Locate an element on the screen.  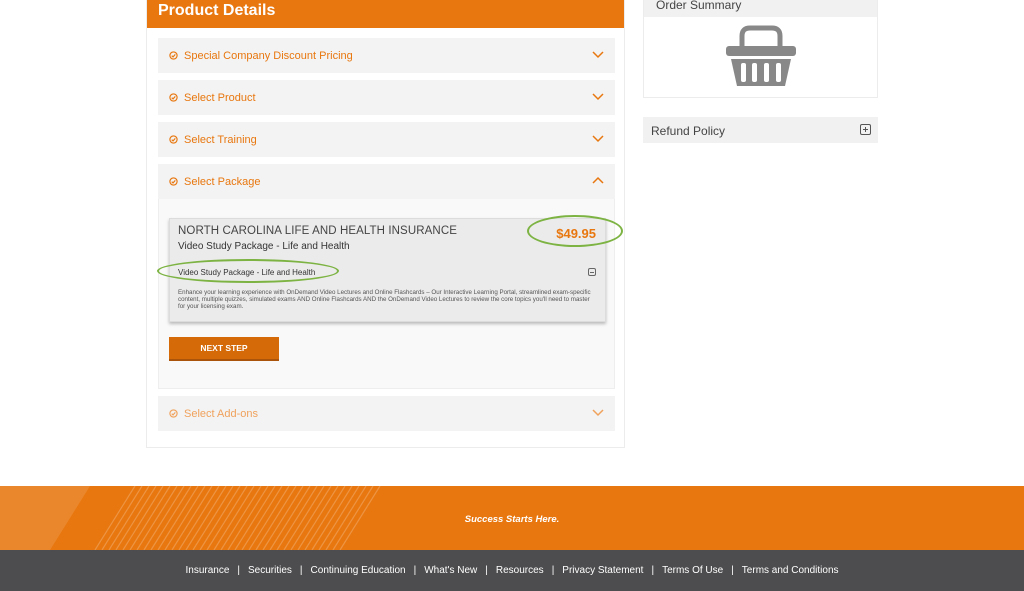
accordion-select-training: Select Training is located at coordinates (386, 139).